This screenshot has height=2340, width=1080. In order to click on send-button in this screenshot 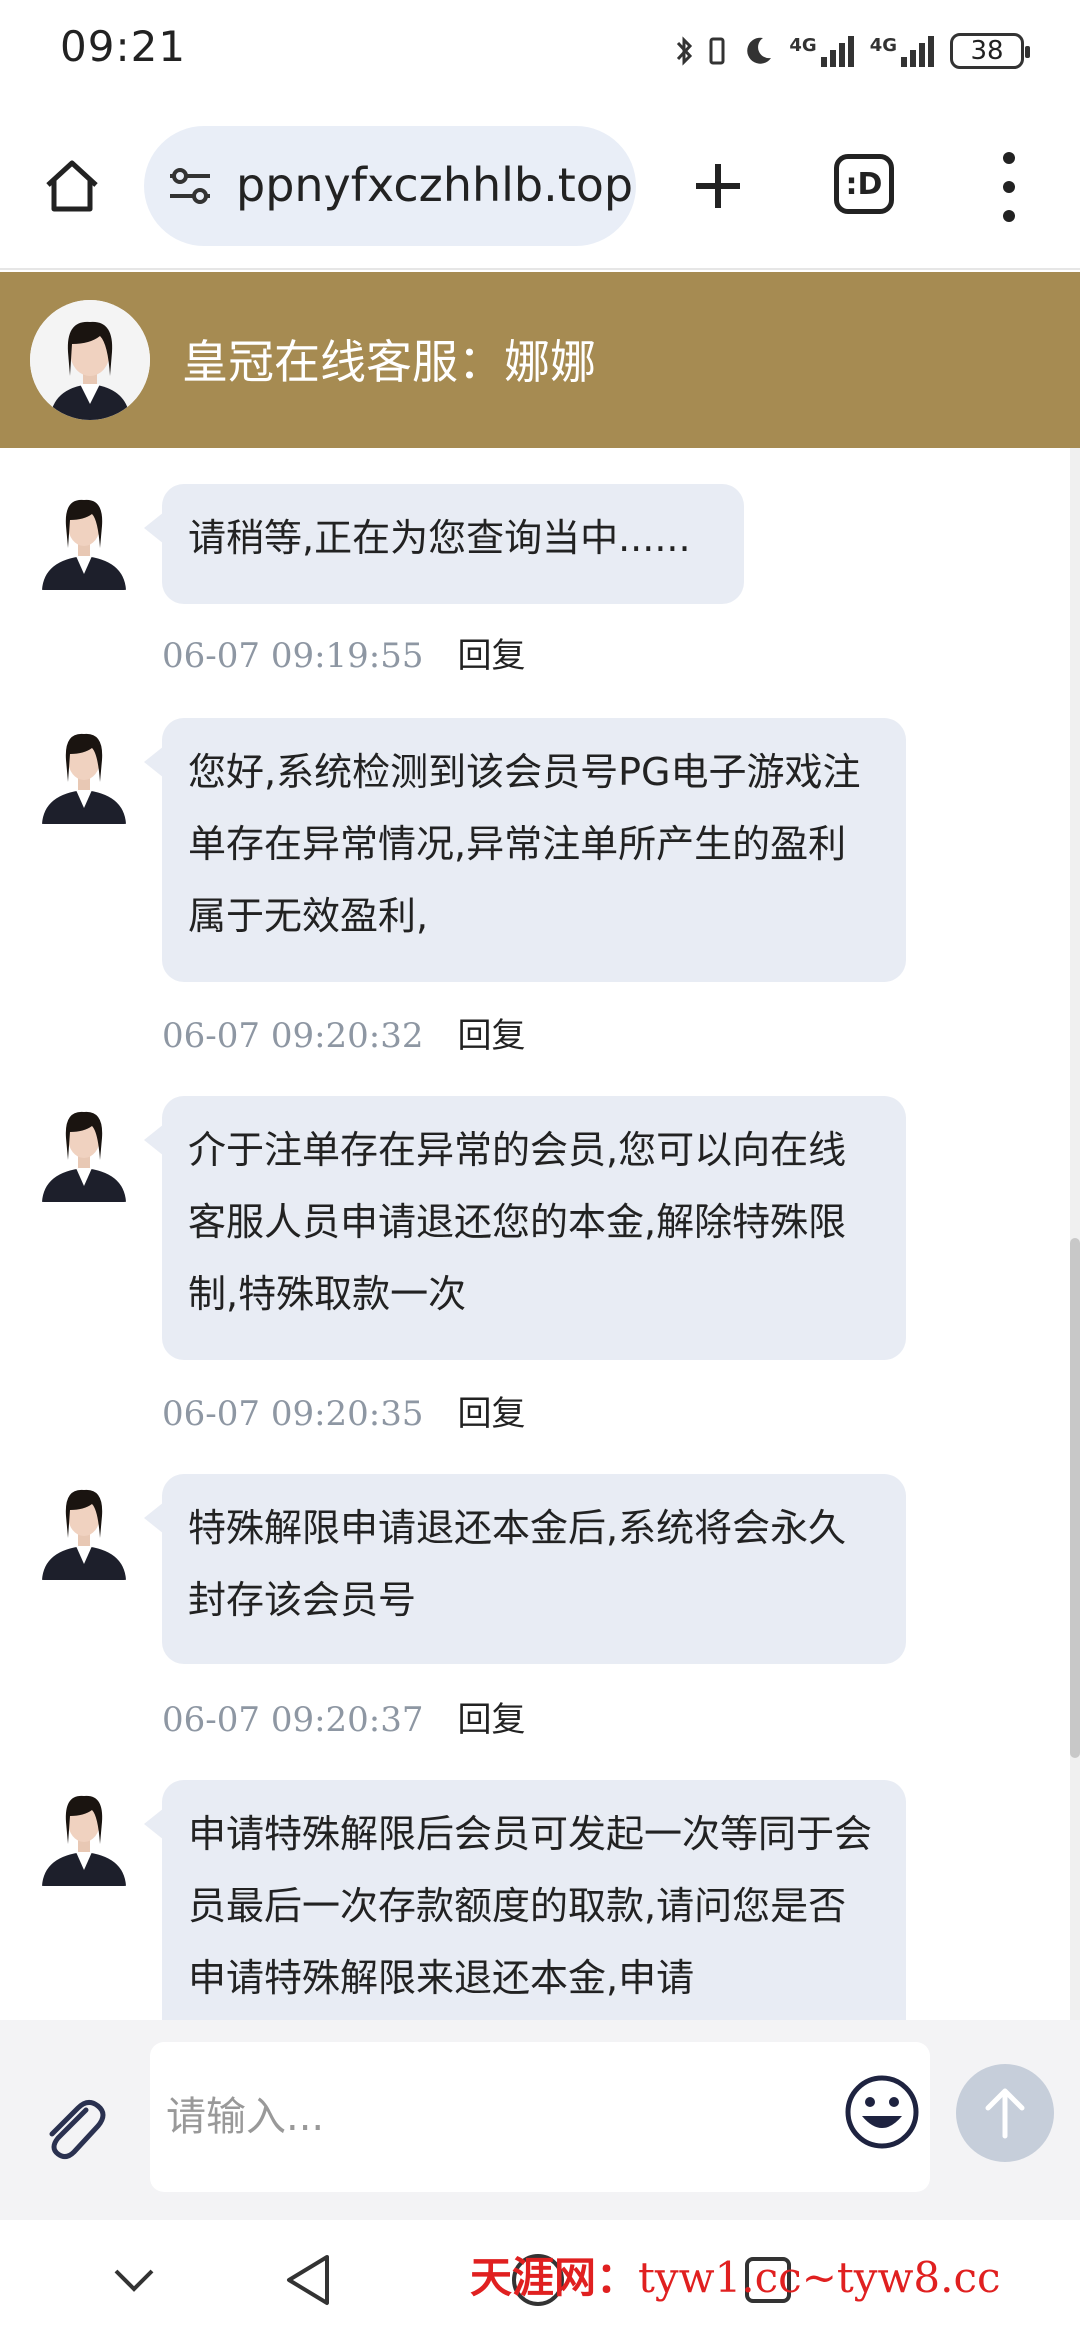, I will do `click(1005, 2113)`.